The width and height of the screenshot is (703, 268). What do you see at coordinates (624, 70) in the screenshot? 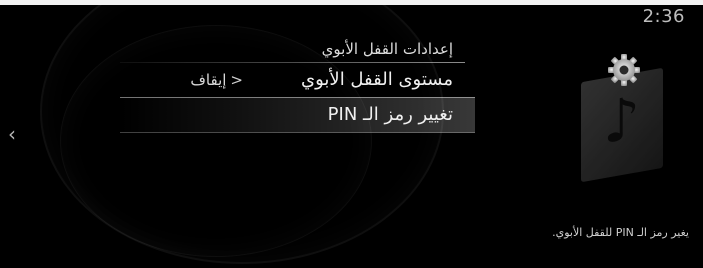
I see `gear-icon` at bounding box center [624, 70].